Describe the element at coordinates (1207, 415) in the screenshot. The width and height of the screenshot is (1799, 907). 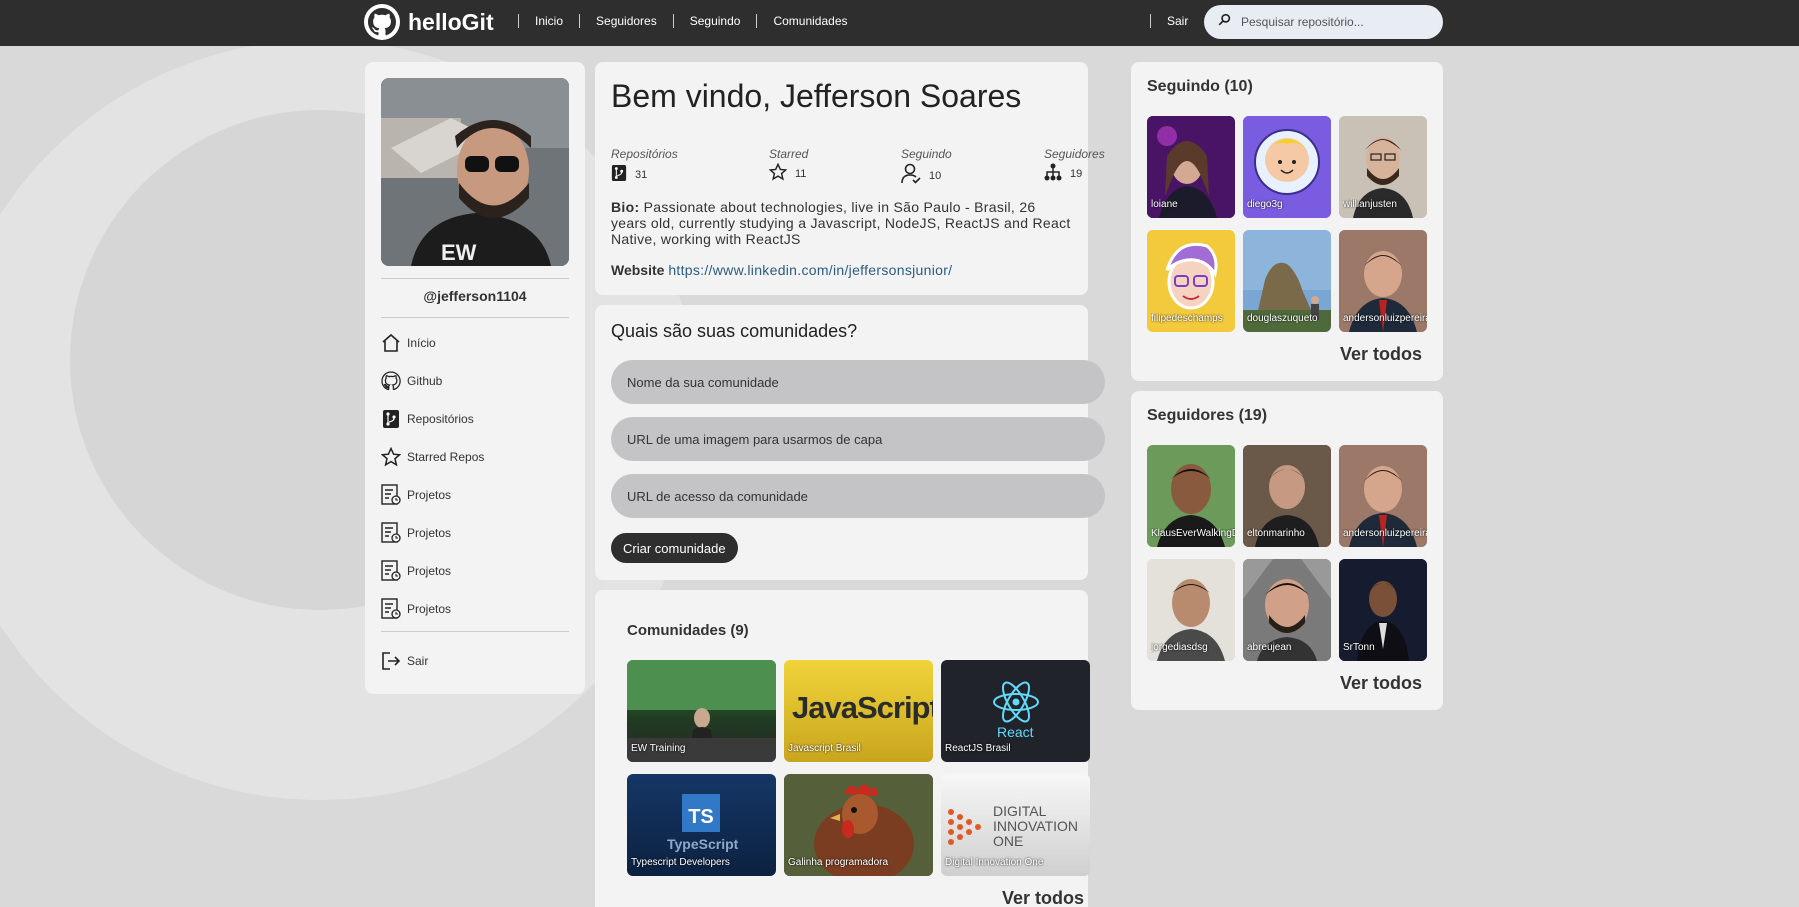
I see `followers-title: Seguidores (19)` at that location.